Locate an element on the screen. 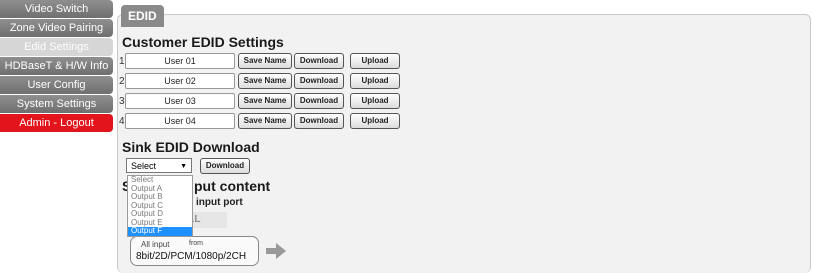  arrow-right-icon is located at coordinates (276, 251).